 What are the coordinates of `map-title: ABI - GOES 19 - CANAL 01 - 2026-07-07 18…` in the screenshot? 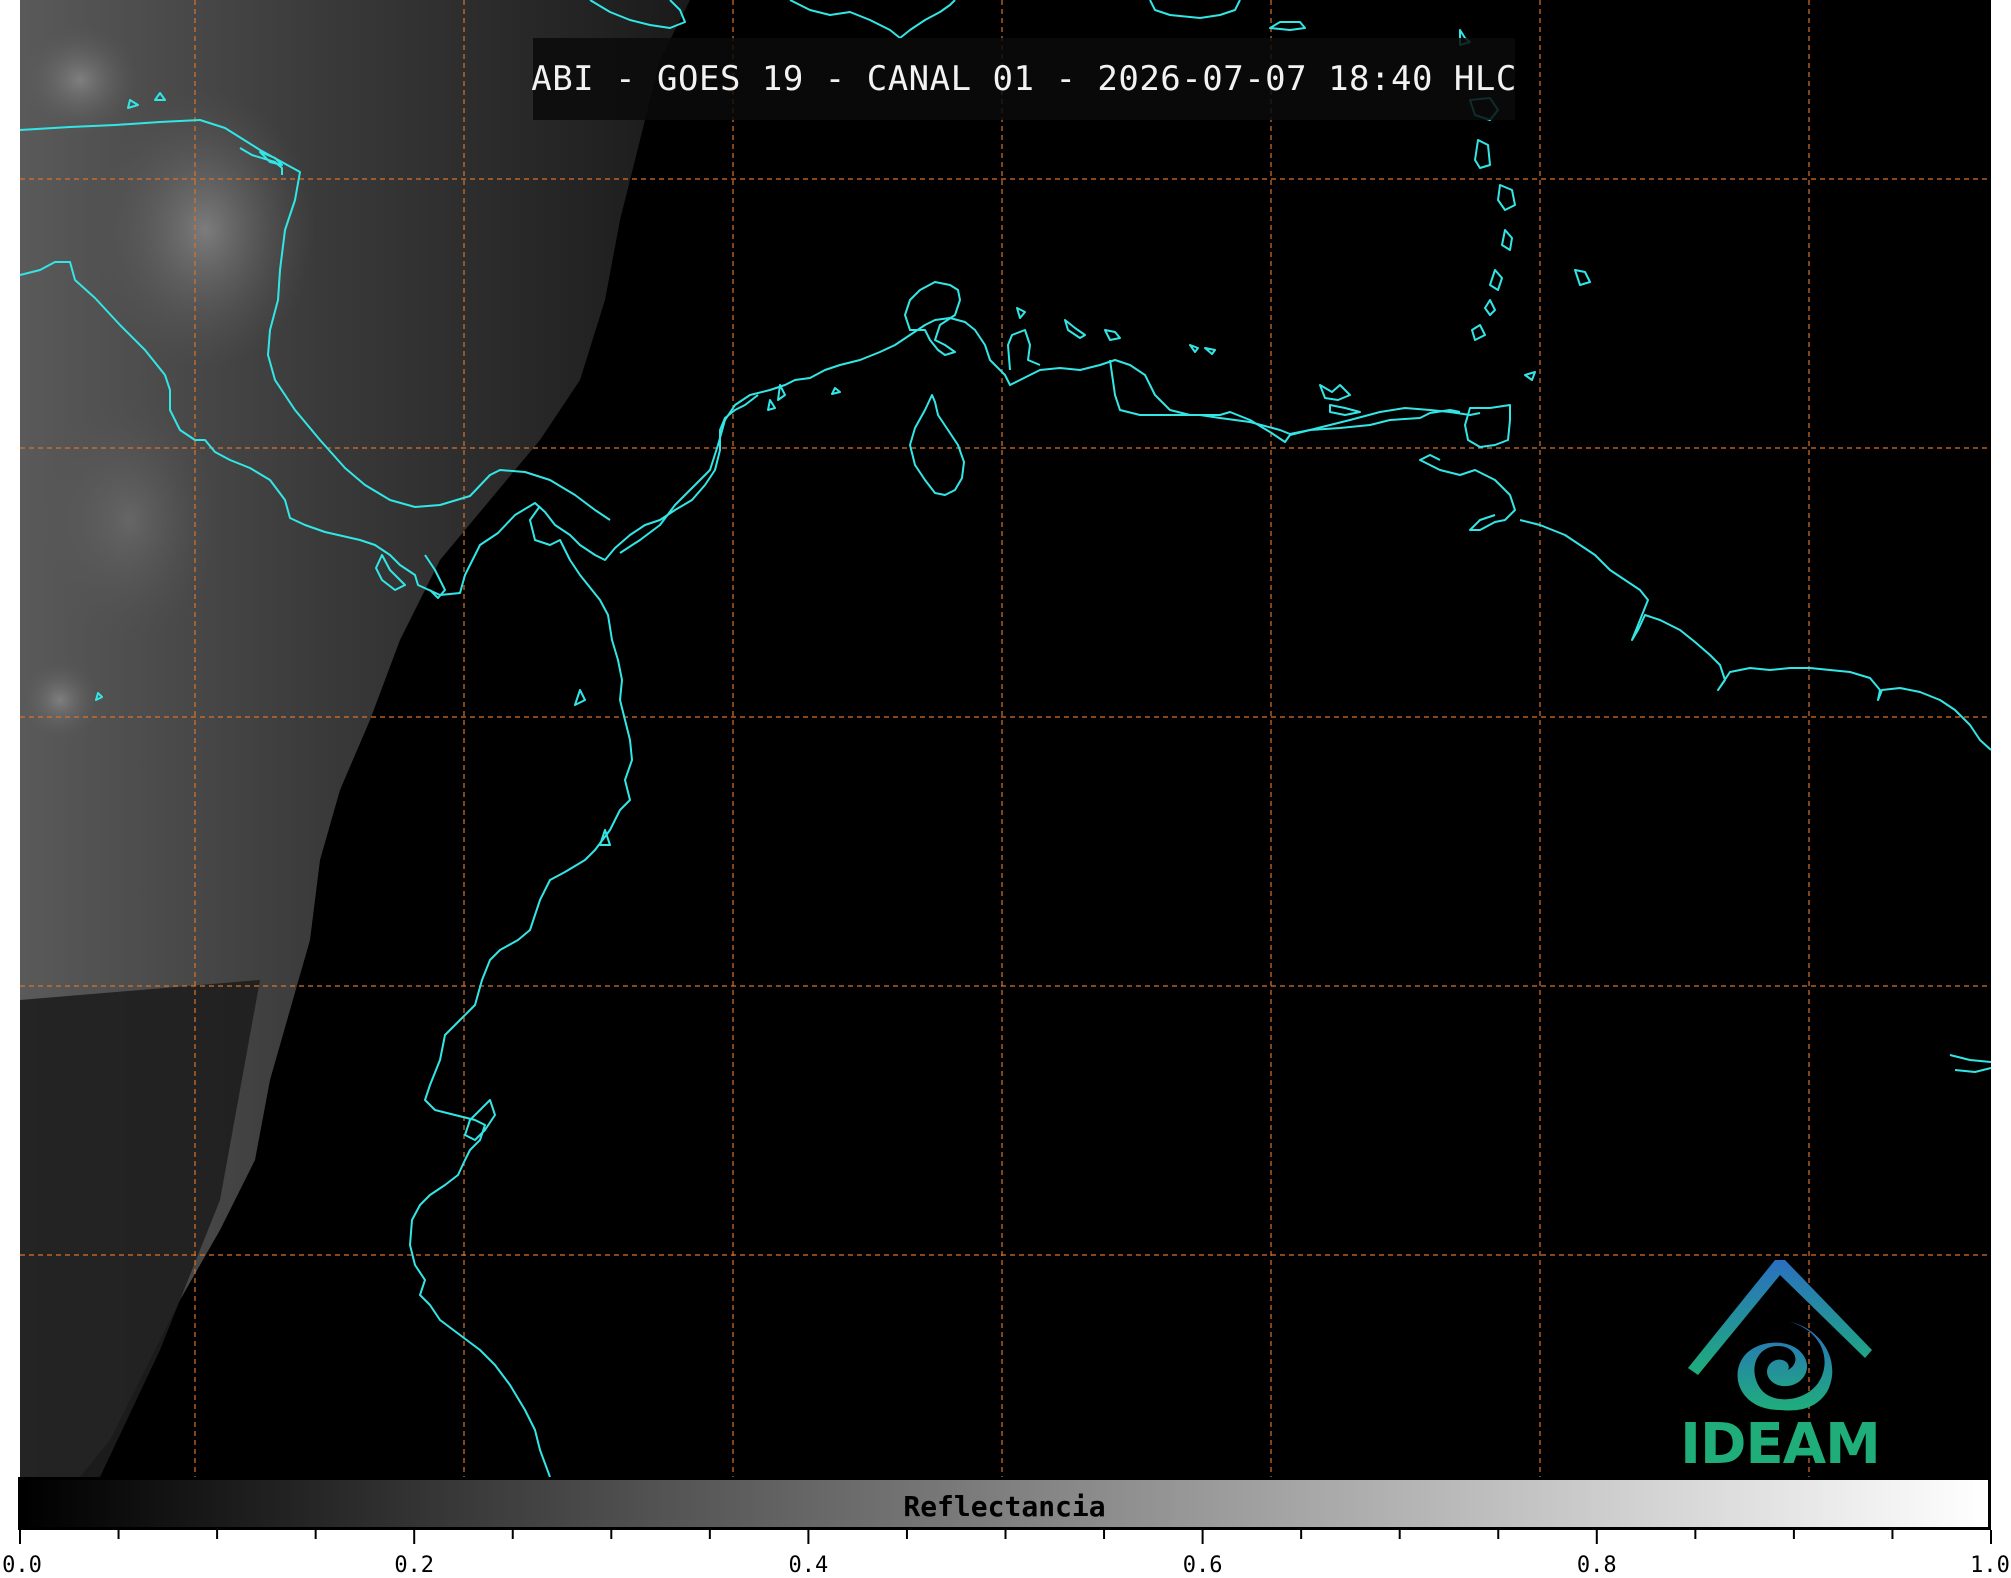 It's located at (1024, 79).